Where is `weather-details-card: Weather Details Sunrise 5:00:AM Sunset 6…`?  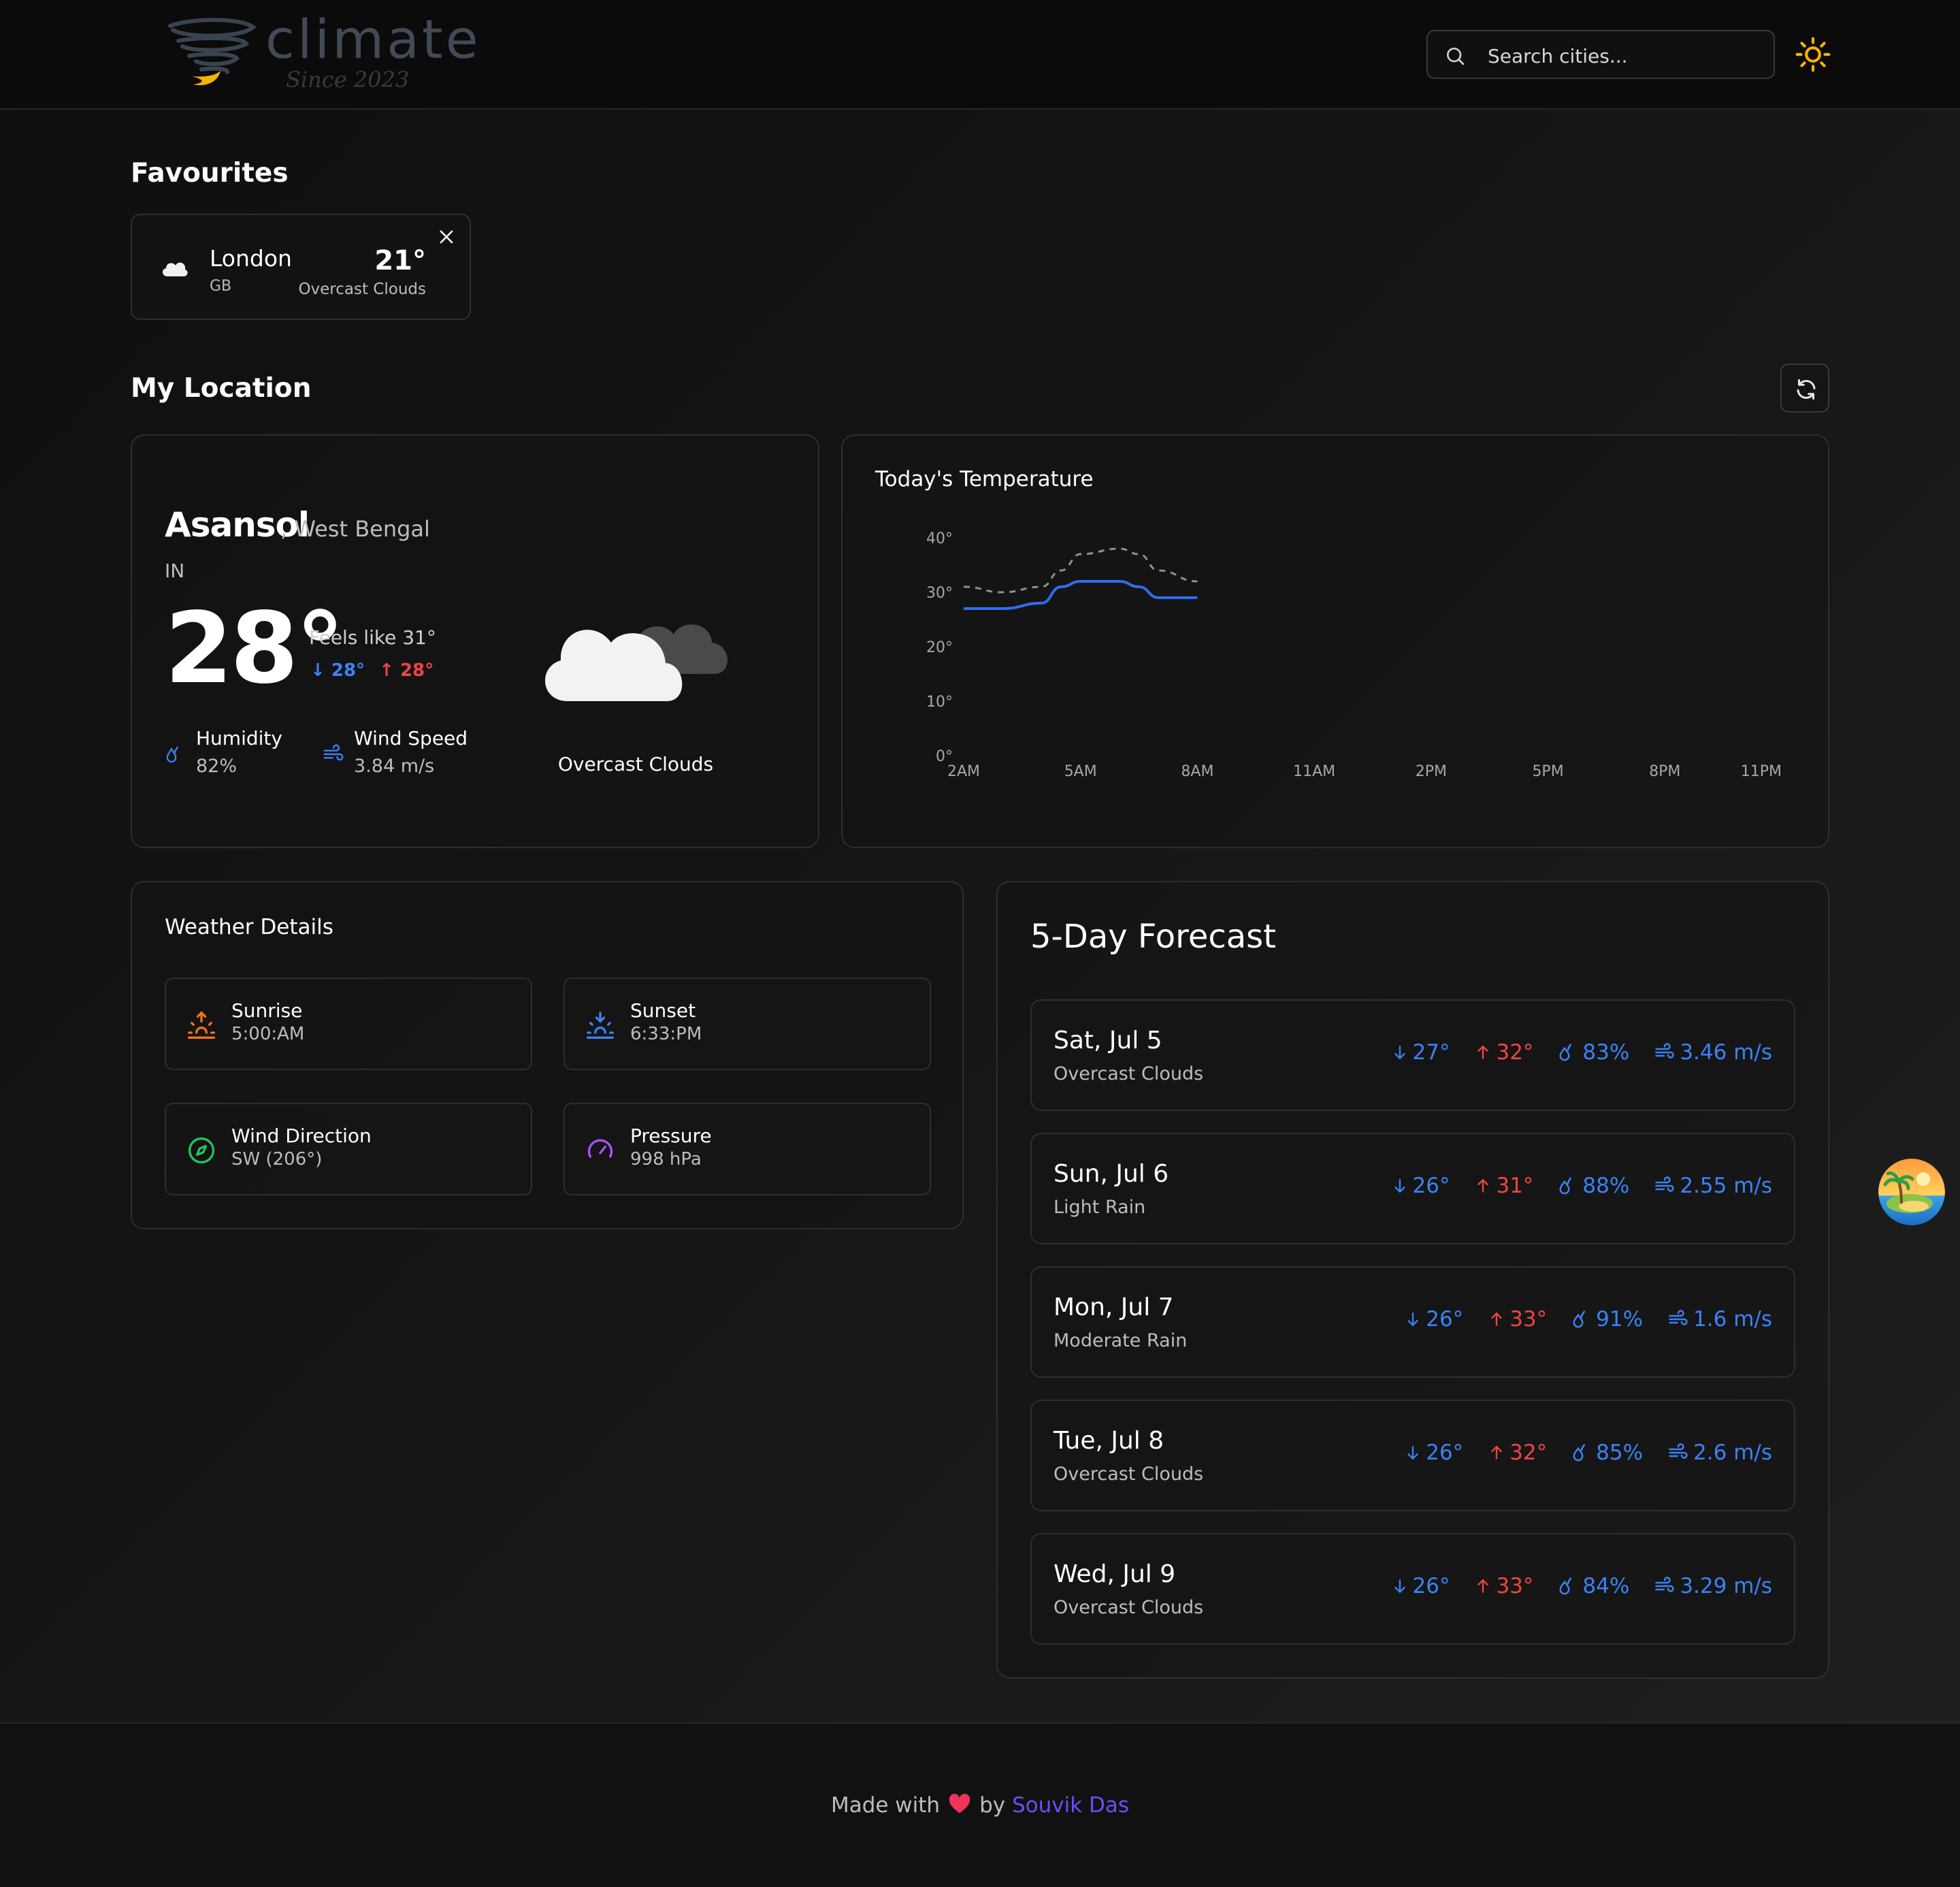 weather-details-card: Weather Details Sunrise 5:00:AM Sunset 6… is located at coordinates (547, 1055).